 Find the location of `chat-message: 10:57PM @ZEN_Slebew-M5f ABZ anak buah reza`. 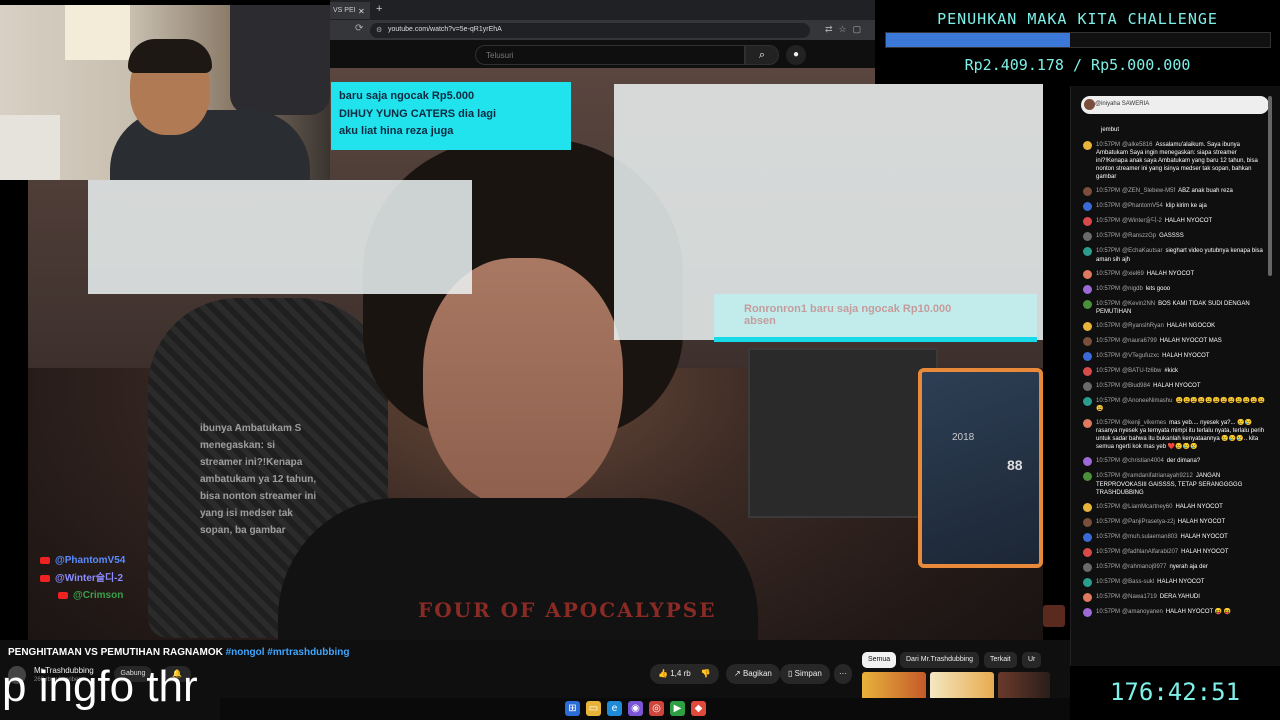

chat-message: 10:57PM @ZEN_Slebew-M5f ABZ anak buah reza is located at coordinates (1176, 192).